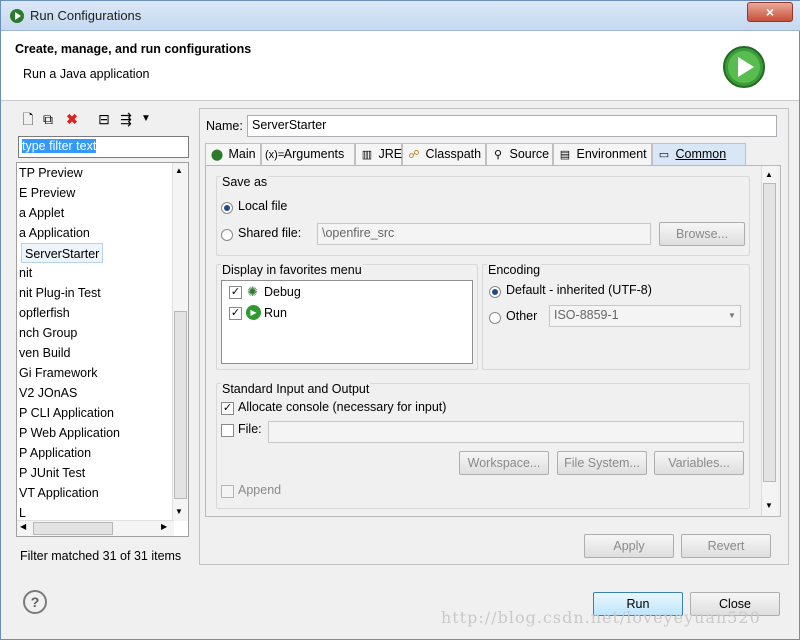 The image size is (800, 640). I want to click on content-vertical-scrollbar: ▲ ▼, so click(769, 341).